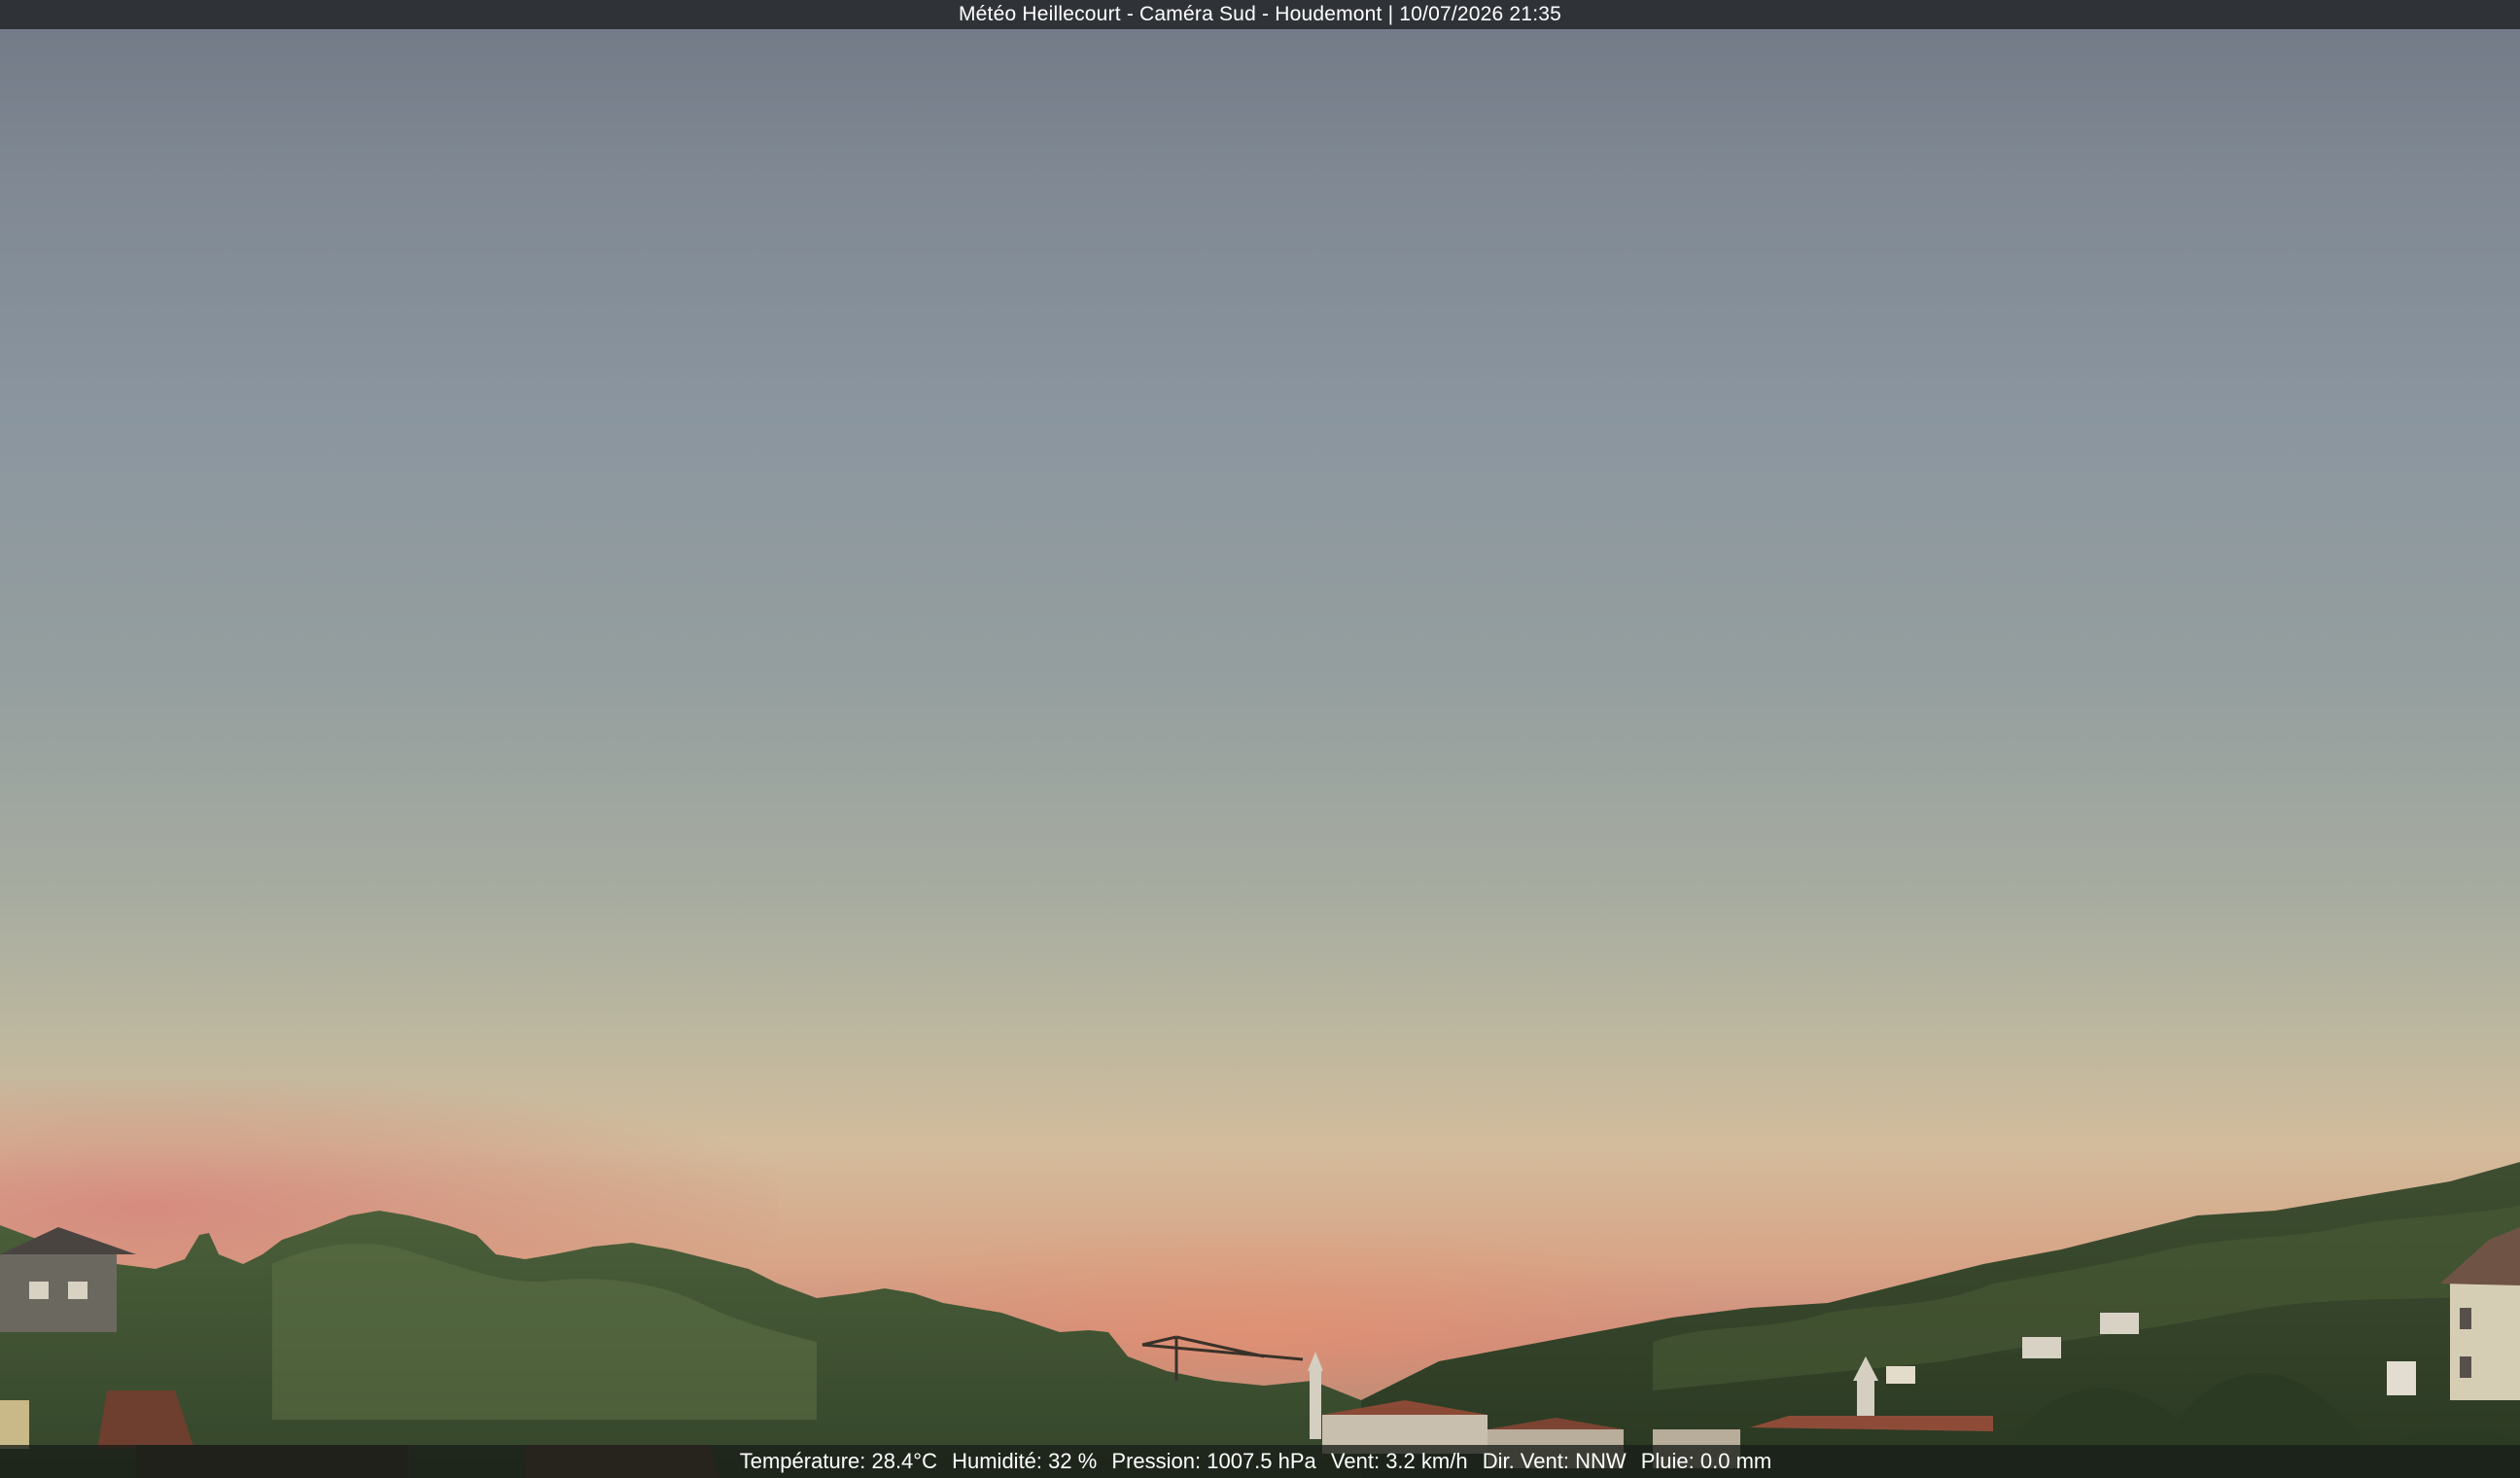  Describe the element at coordinates (1399, 1461) in the screenshot. I see `wind-speed-reading: Vent: 3.2 km/h` at that location.